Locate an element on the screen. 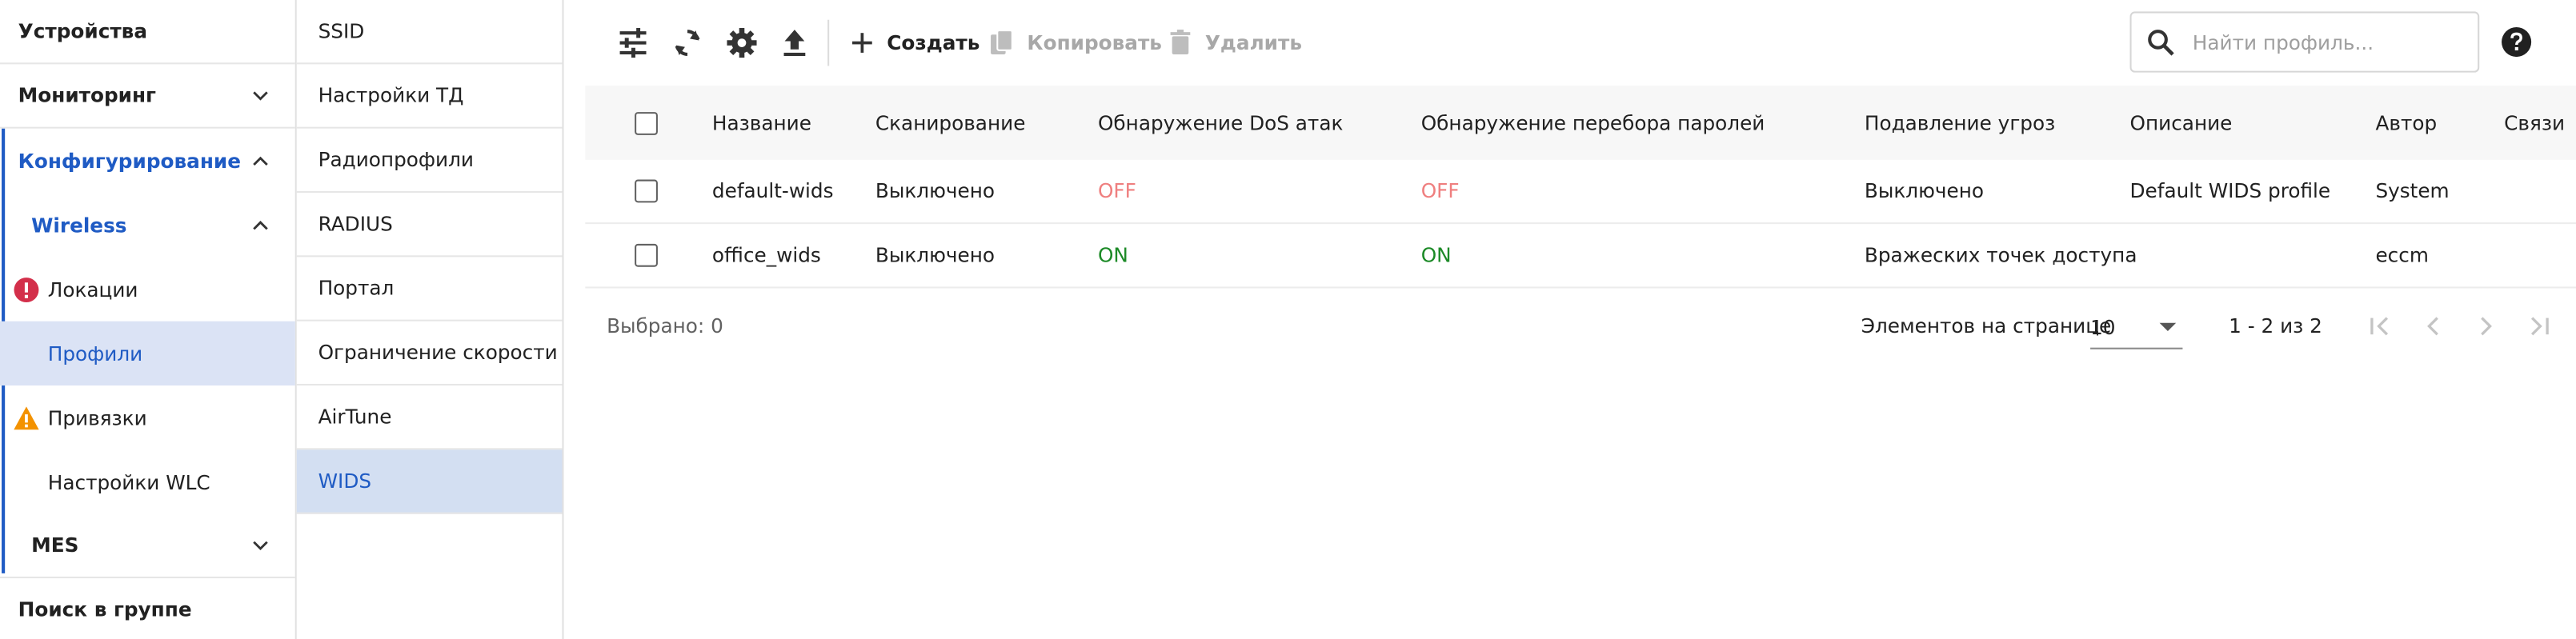 This screenshot has width=2576, height=639. sidebar-item-wlc-settings: Настройки WLC is located at coordinates (147, 481).